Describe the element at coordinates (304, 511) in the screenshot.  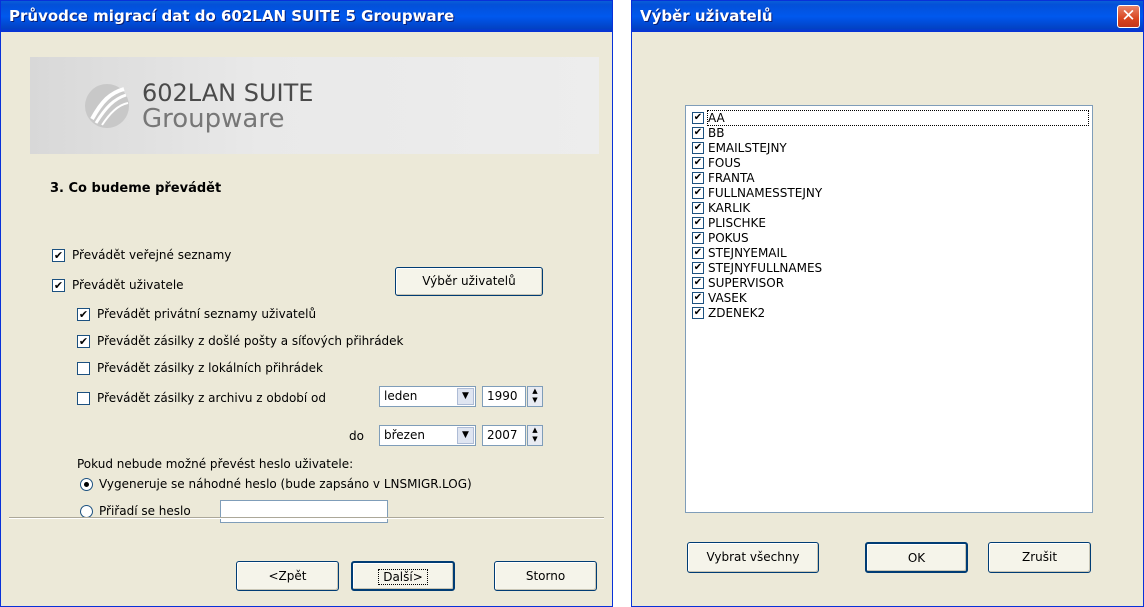
I see `assign-password-input` at that location.